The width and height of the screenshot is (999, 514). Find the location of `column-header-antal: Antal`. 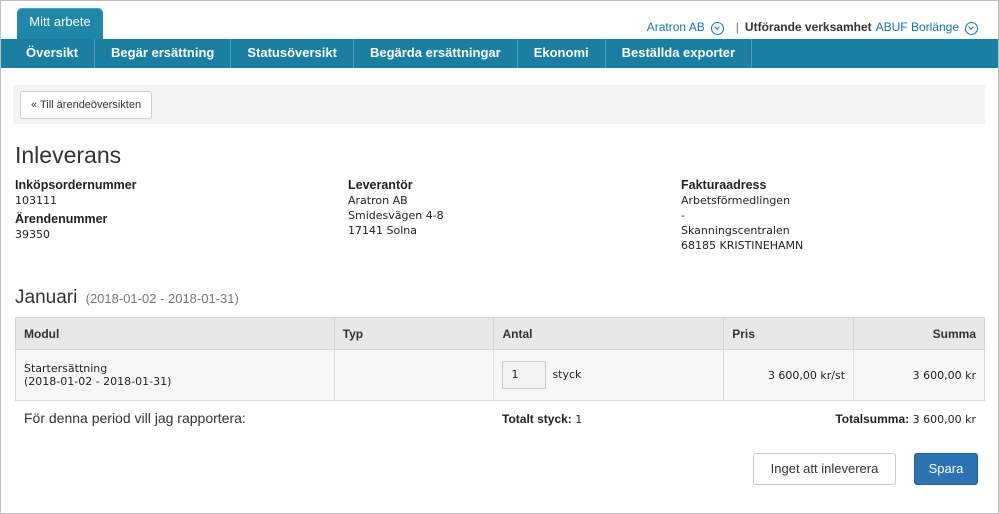

column-header-antal: Antal is located at coordinates (609, 333).